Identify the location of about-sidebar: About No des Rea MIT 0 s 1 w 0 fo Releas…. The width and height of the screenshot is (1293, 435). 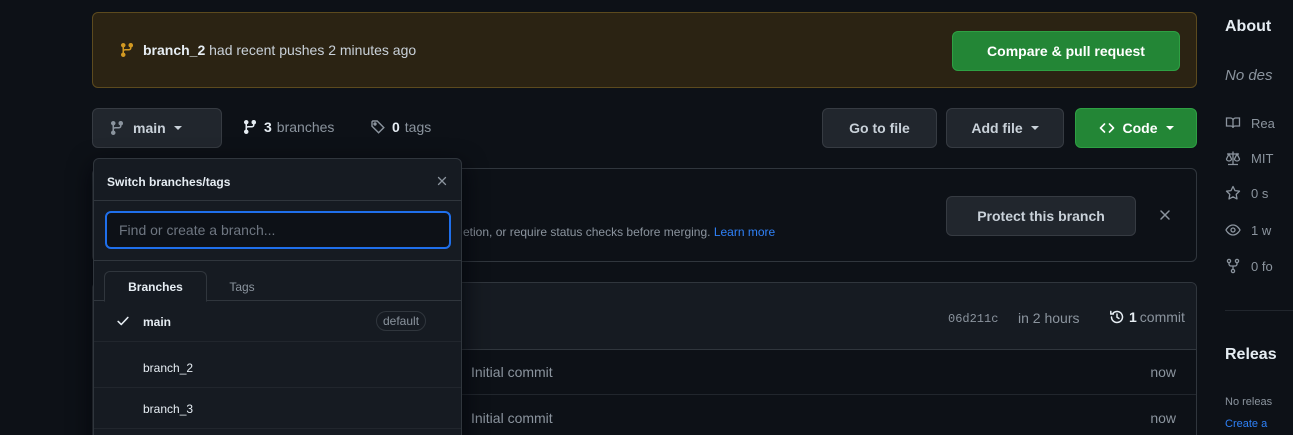
(1254, 217).